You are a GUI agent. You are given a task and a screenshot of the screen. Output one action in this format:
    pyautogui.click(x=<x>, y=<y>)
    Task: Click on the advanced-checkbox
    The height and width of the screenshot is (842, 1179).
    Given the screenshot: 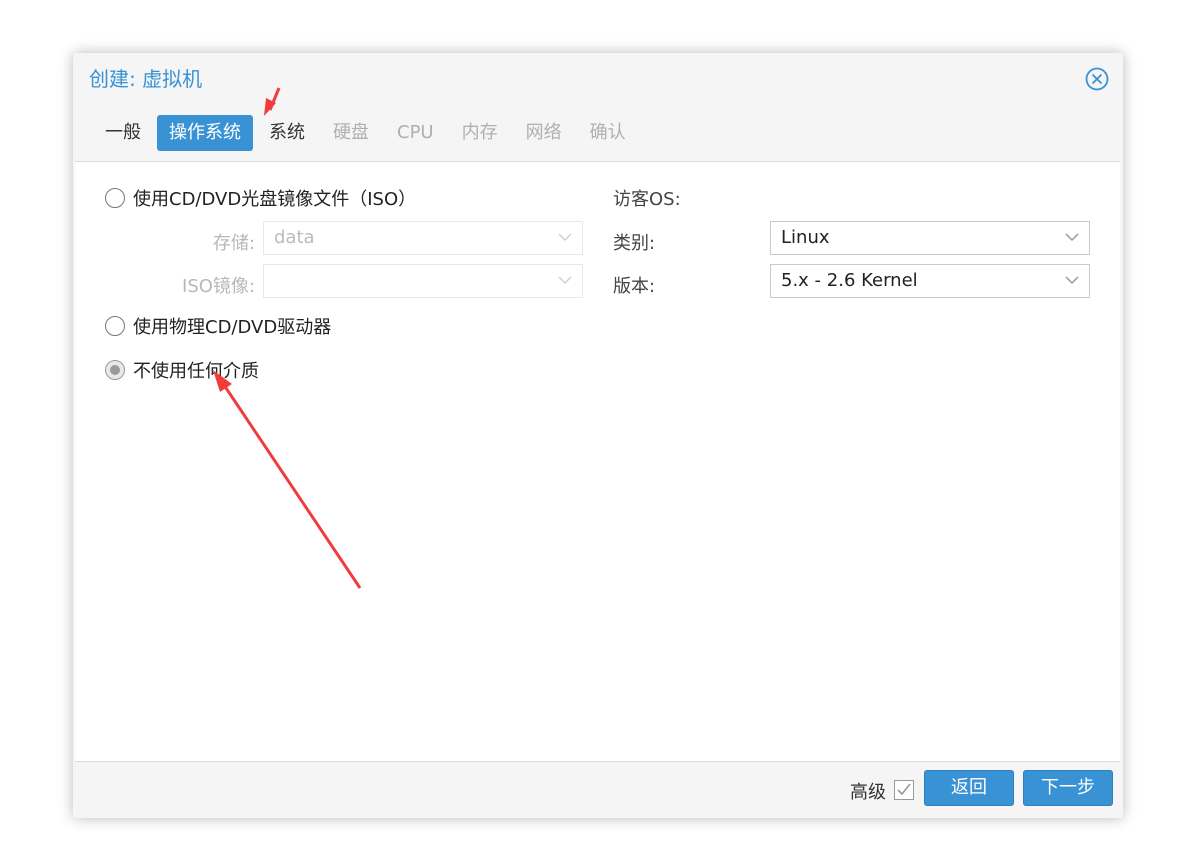 What is the action you would take?
    pyautogui.click(x=904, y=790)
    